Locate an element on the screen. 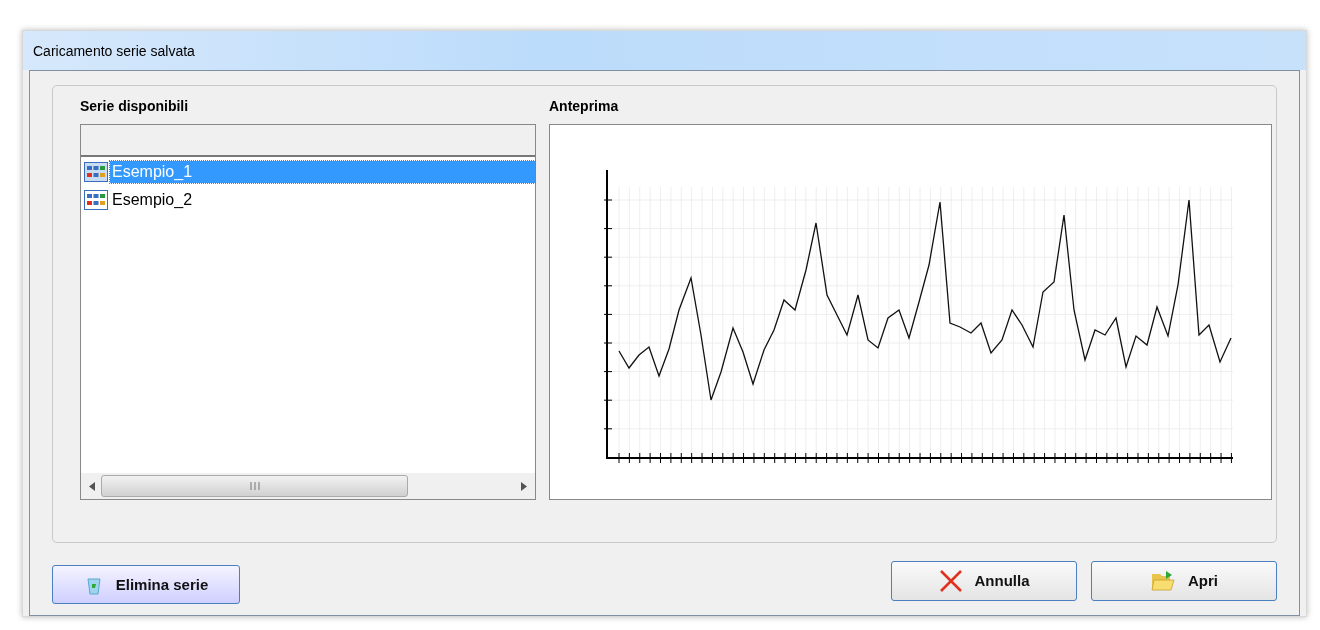  grip-icon is located at coordinates (254, 486).